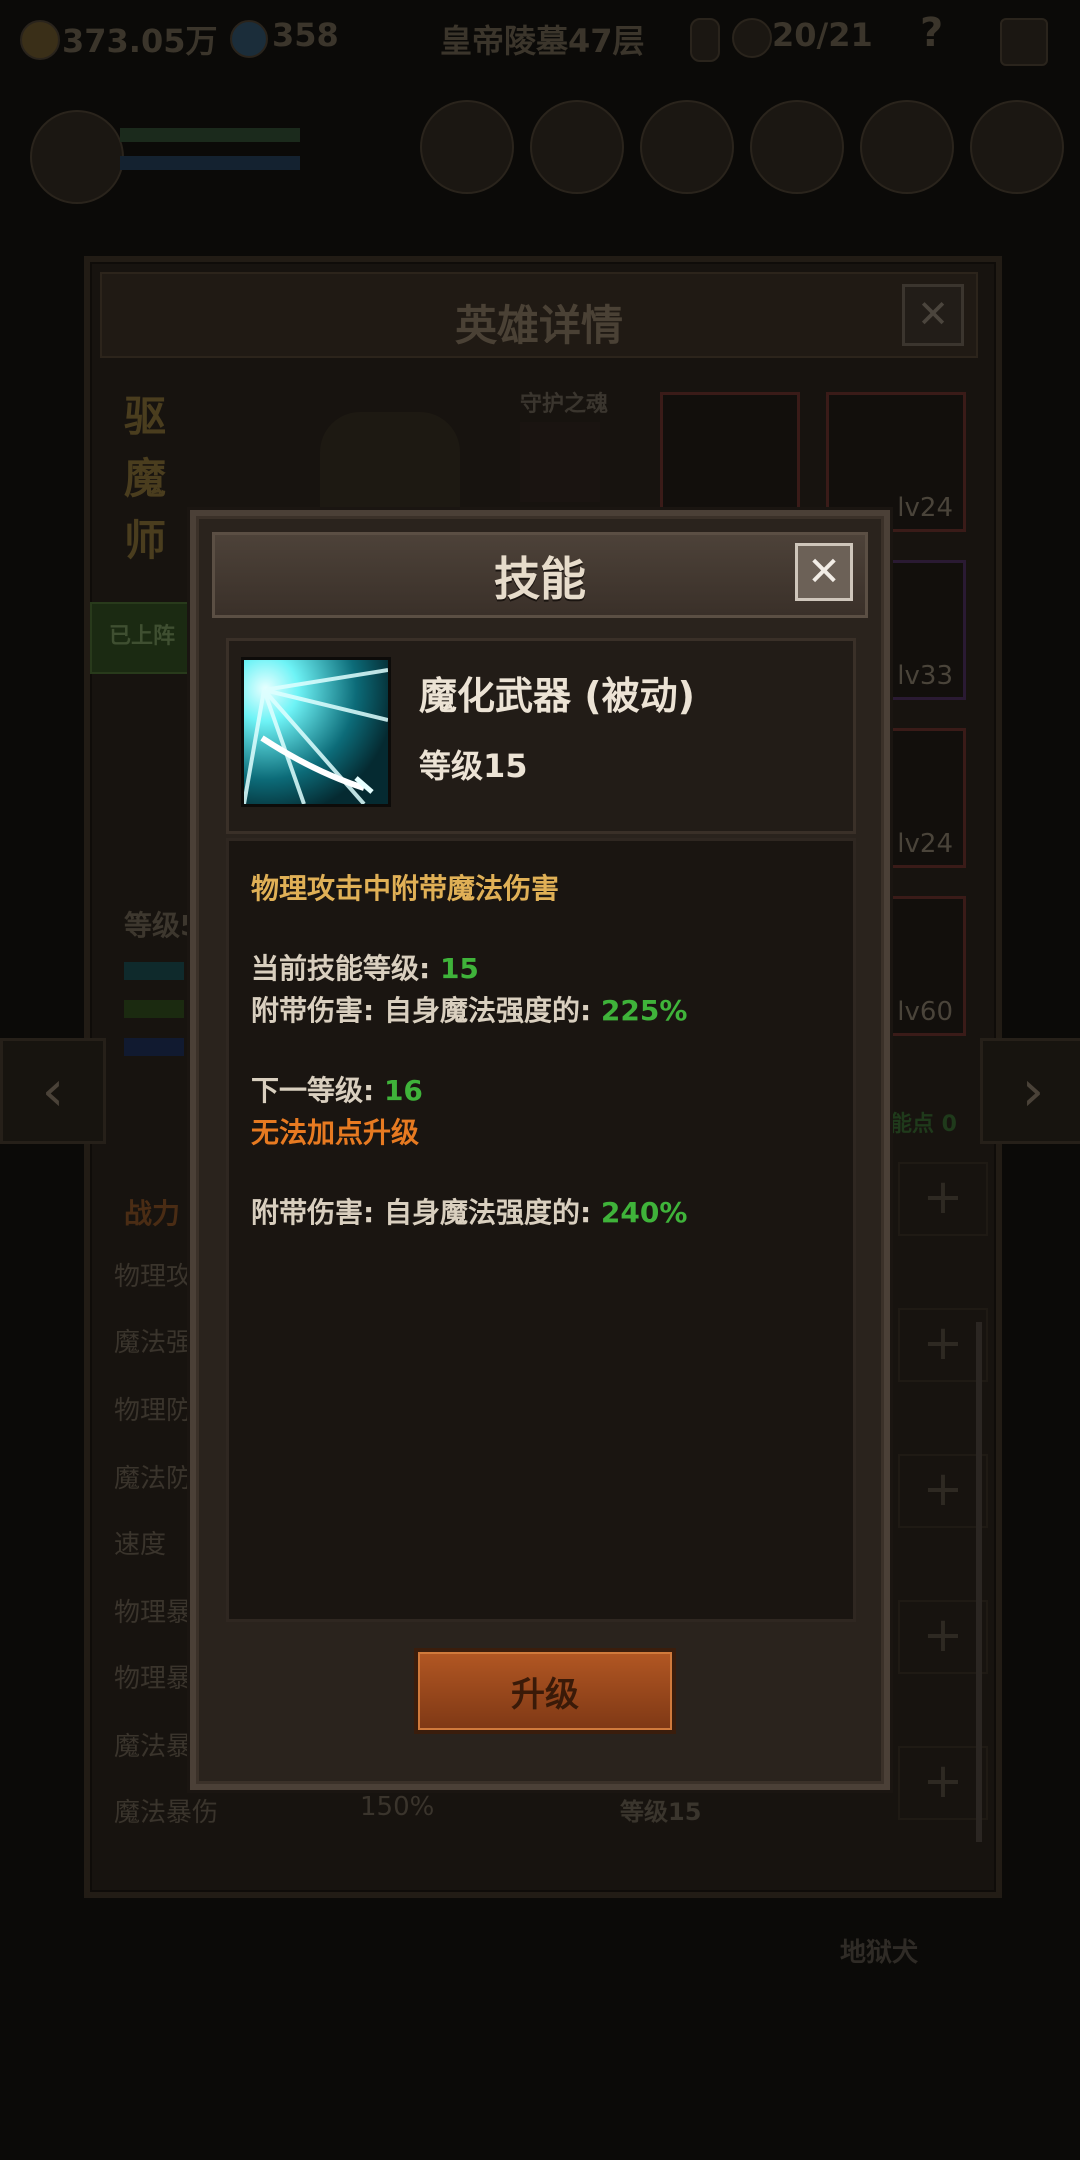 This screenshot has height=2160, width=1080. I want to click on next-bonus-label: 附带伤害: 自身魔法强度的:, so click(426, 1212).